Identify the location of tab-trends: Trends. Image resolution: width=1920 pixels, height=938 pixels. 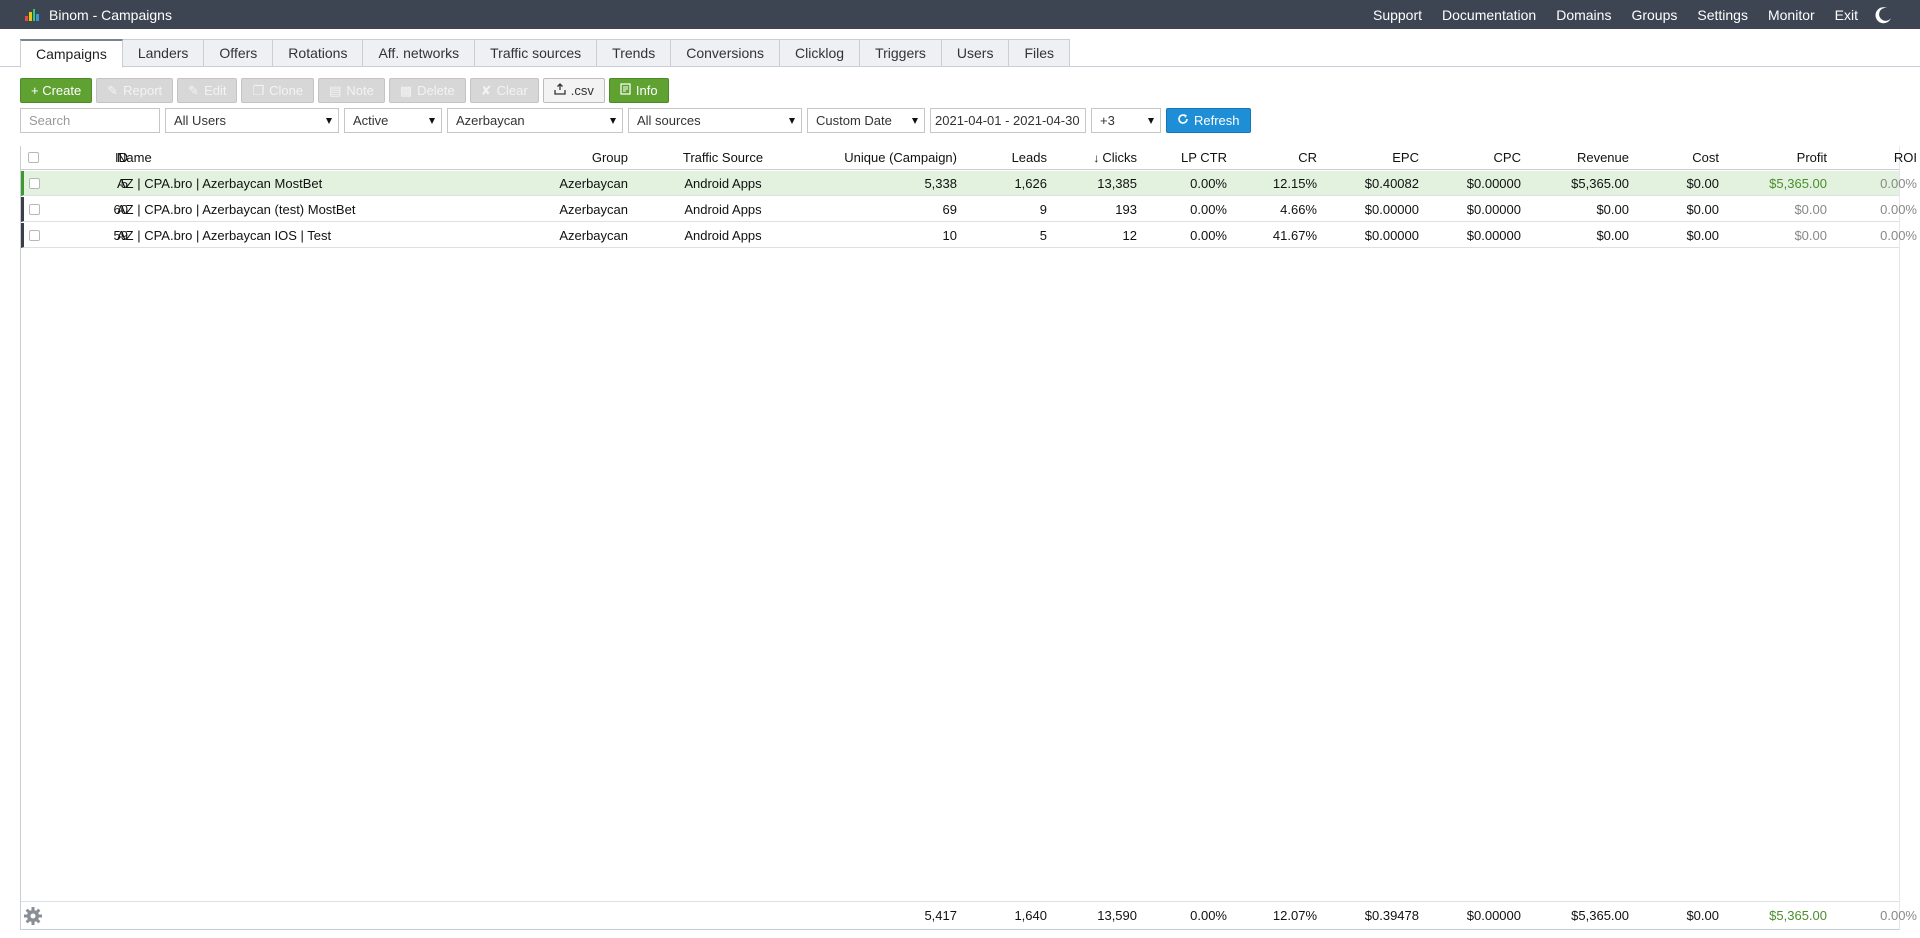
(634, 53).